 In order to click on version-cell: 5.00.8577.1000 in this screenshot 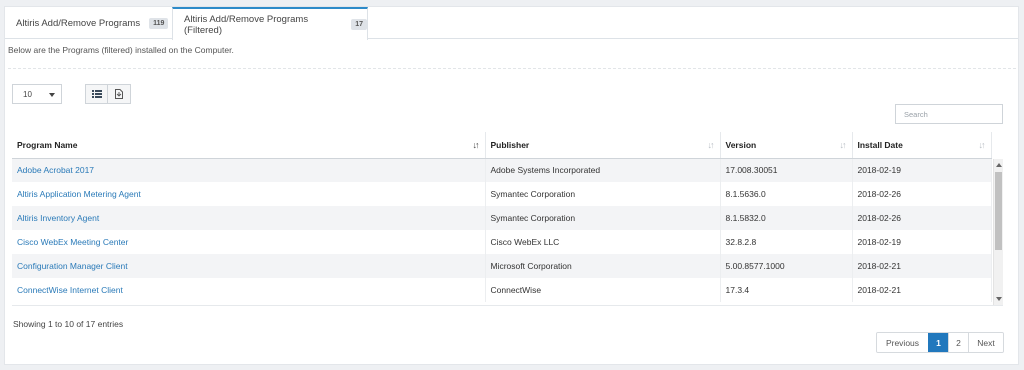, I will do `click(786, 266)`.